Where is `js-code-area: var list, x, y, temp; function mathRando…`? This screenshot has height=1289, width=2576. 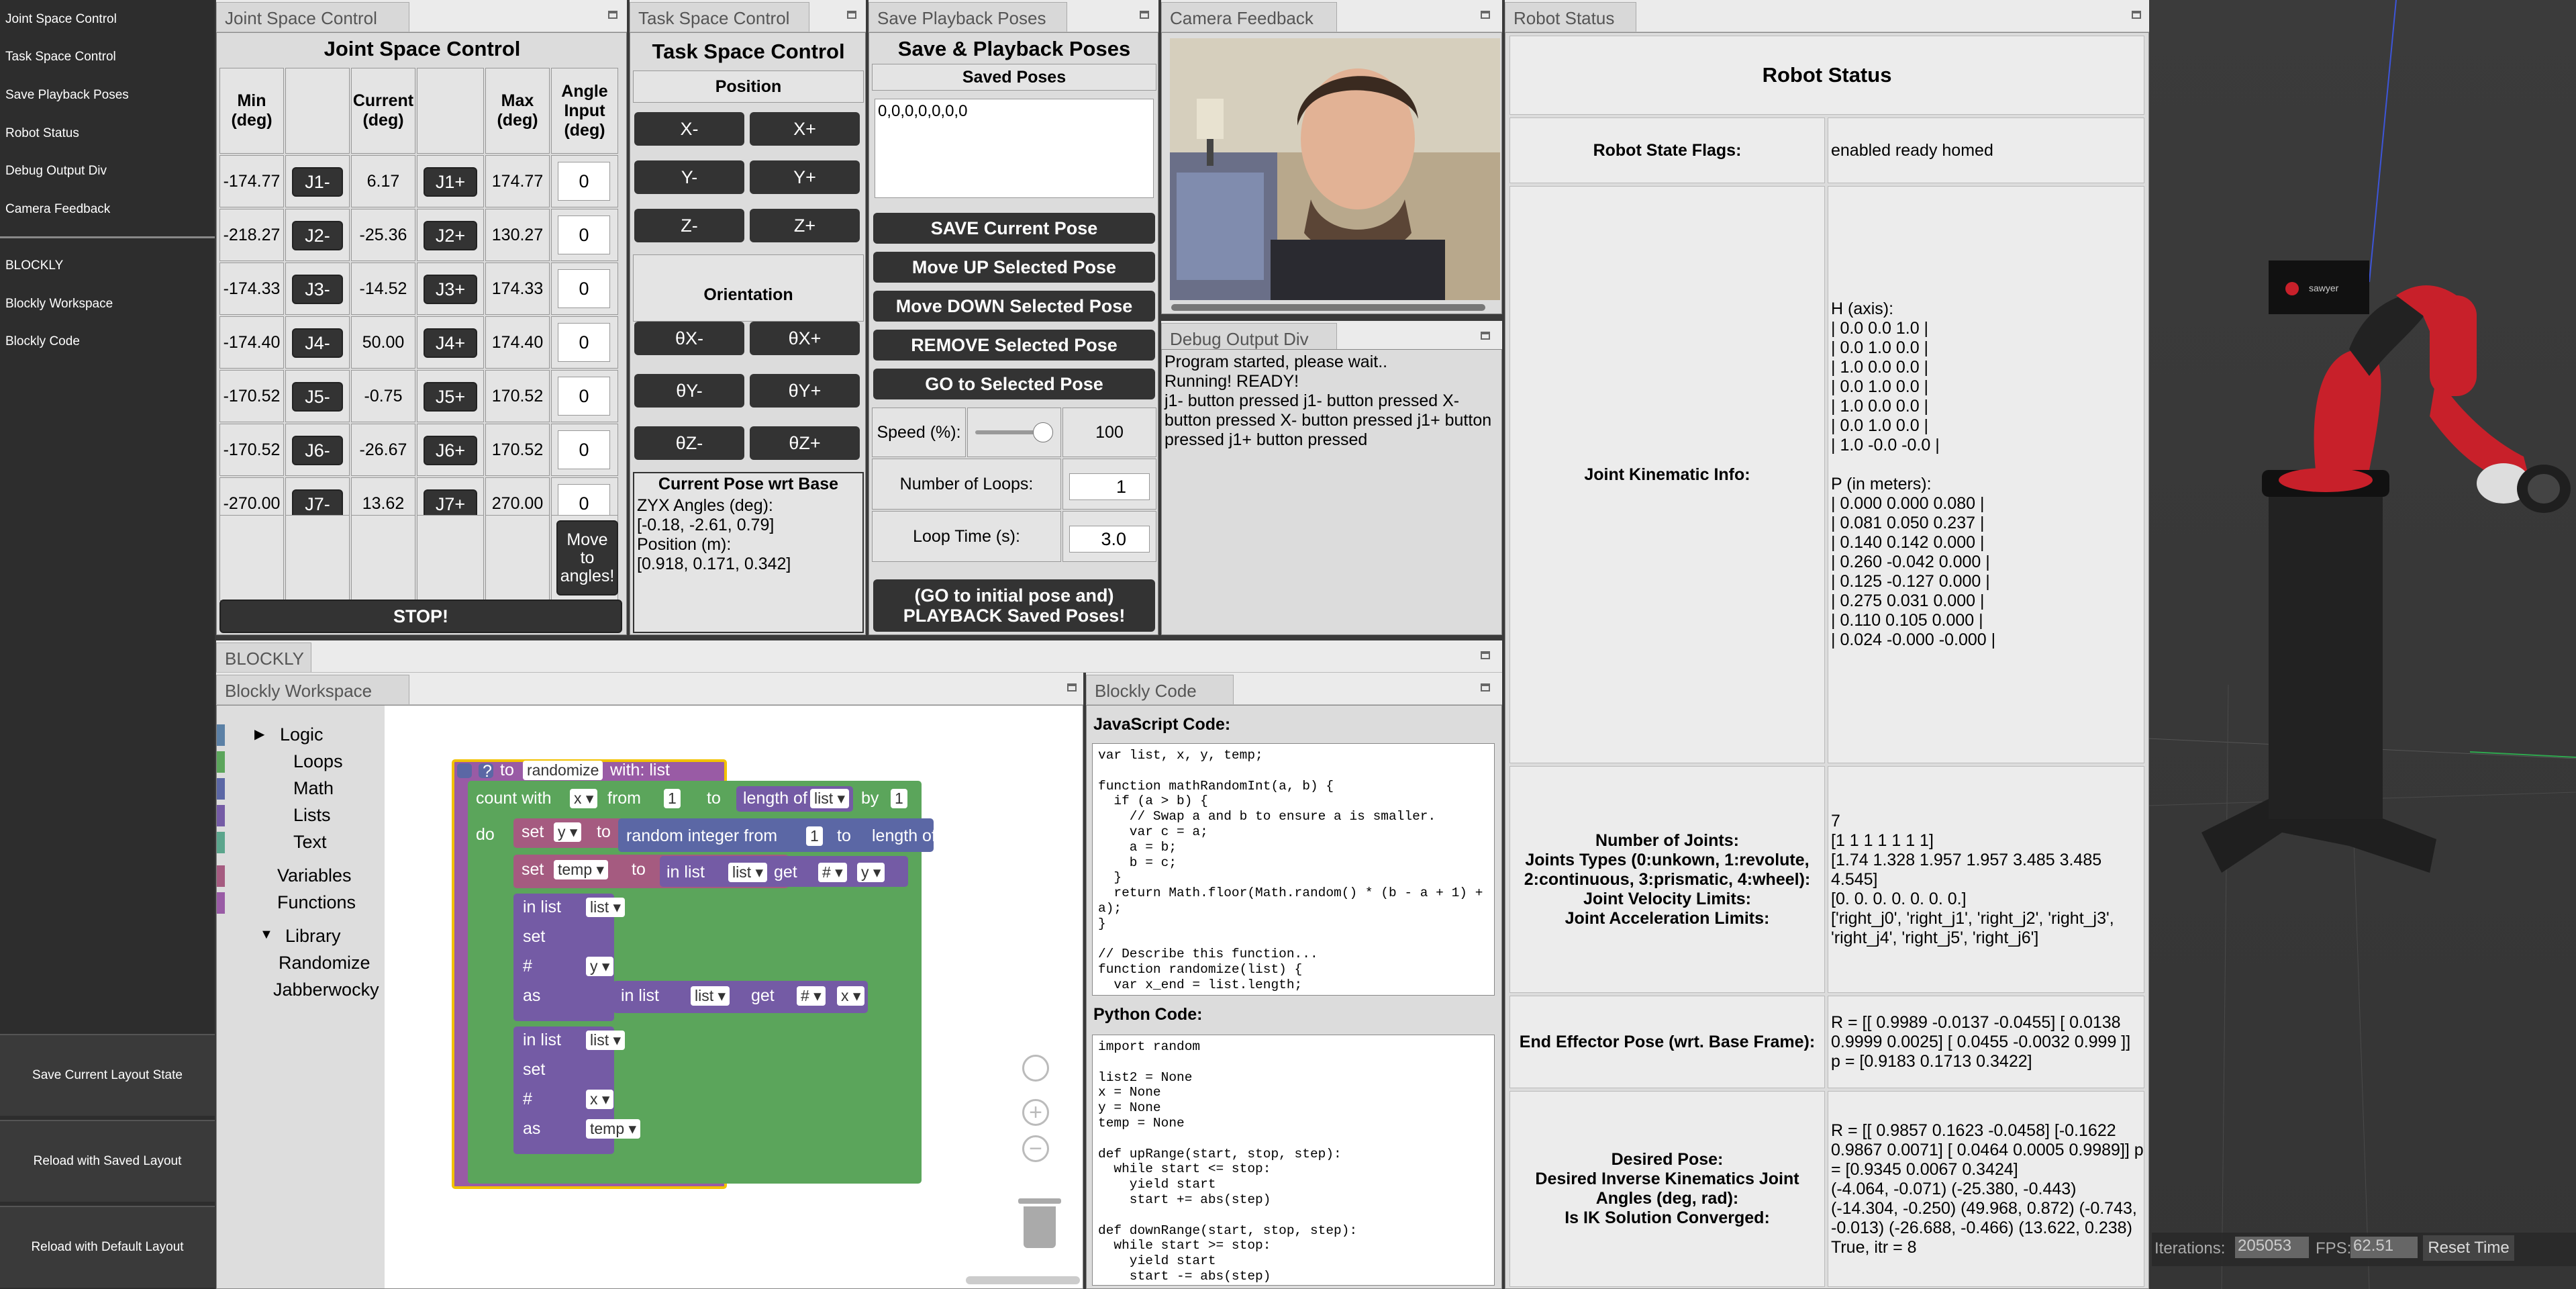
js-code-area: var list, x, y, temp; function mathRando… is located at coordinates (1293, 869).